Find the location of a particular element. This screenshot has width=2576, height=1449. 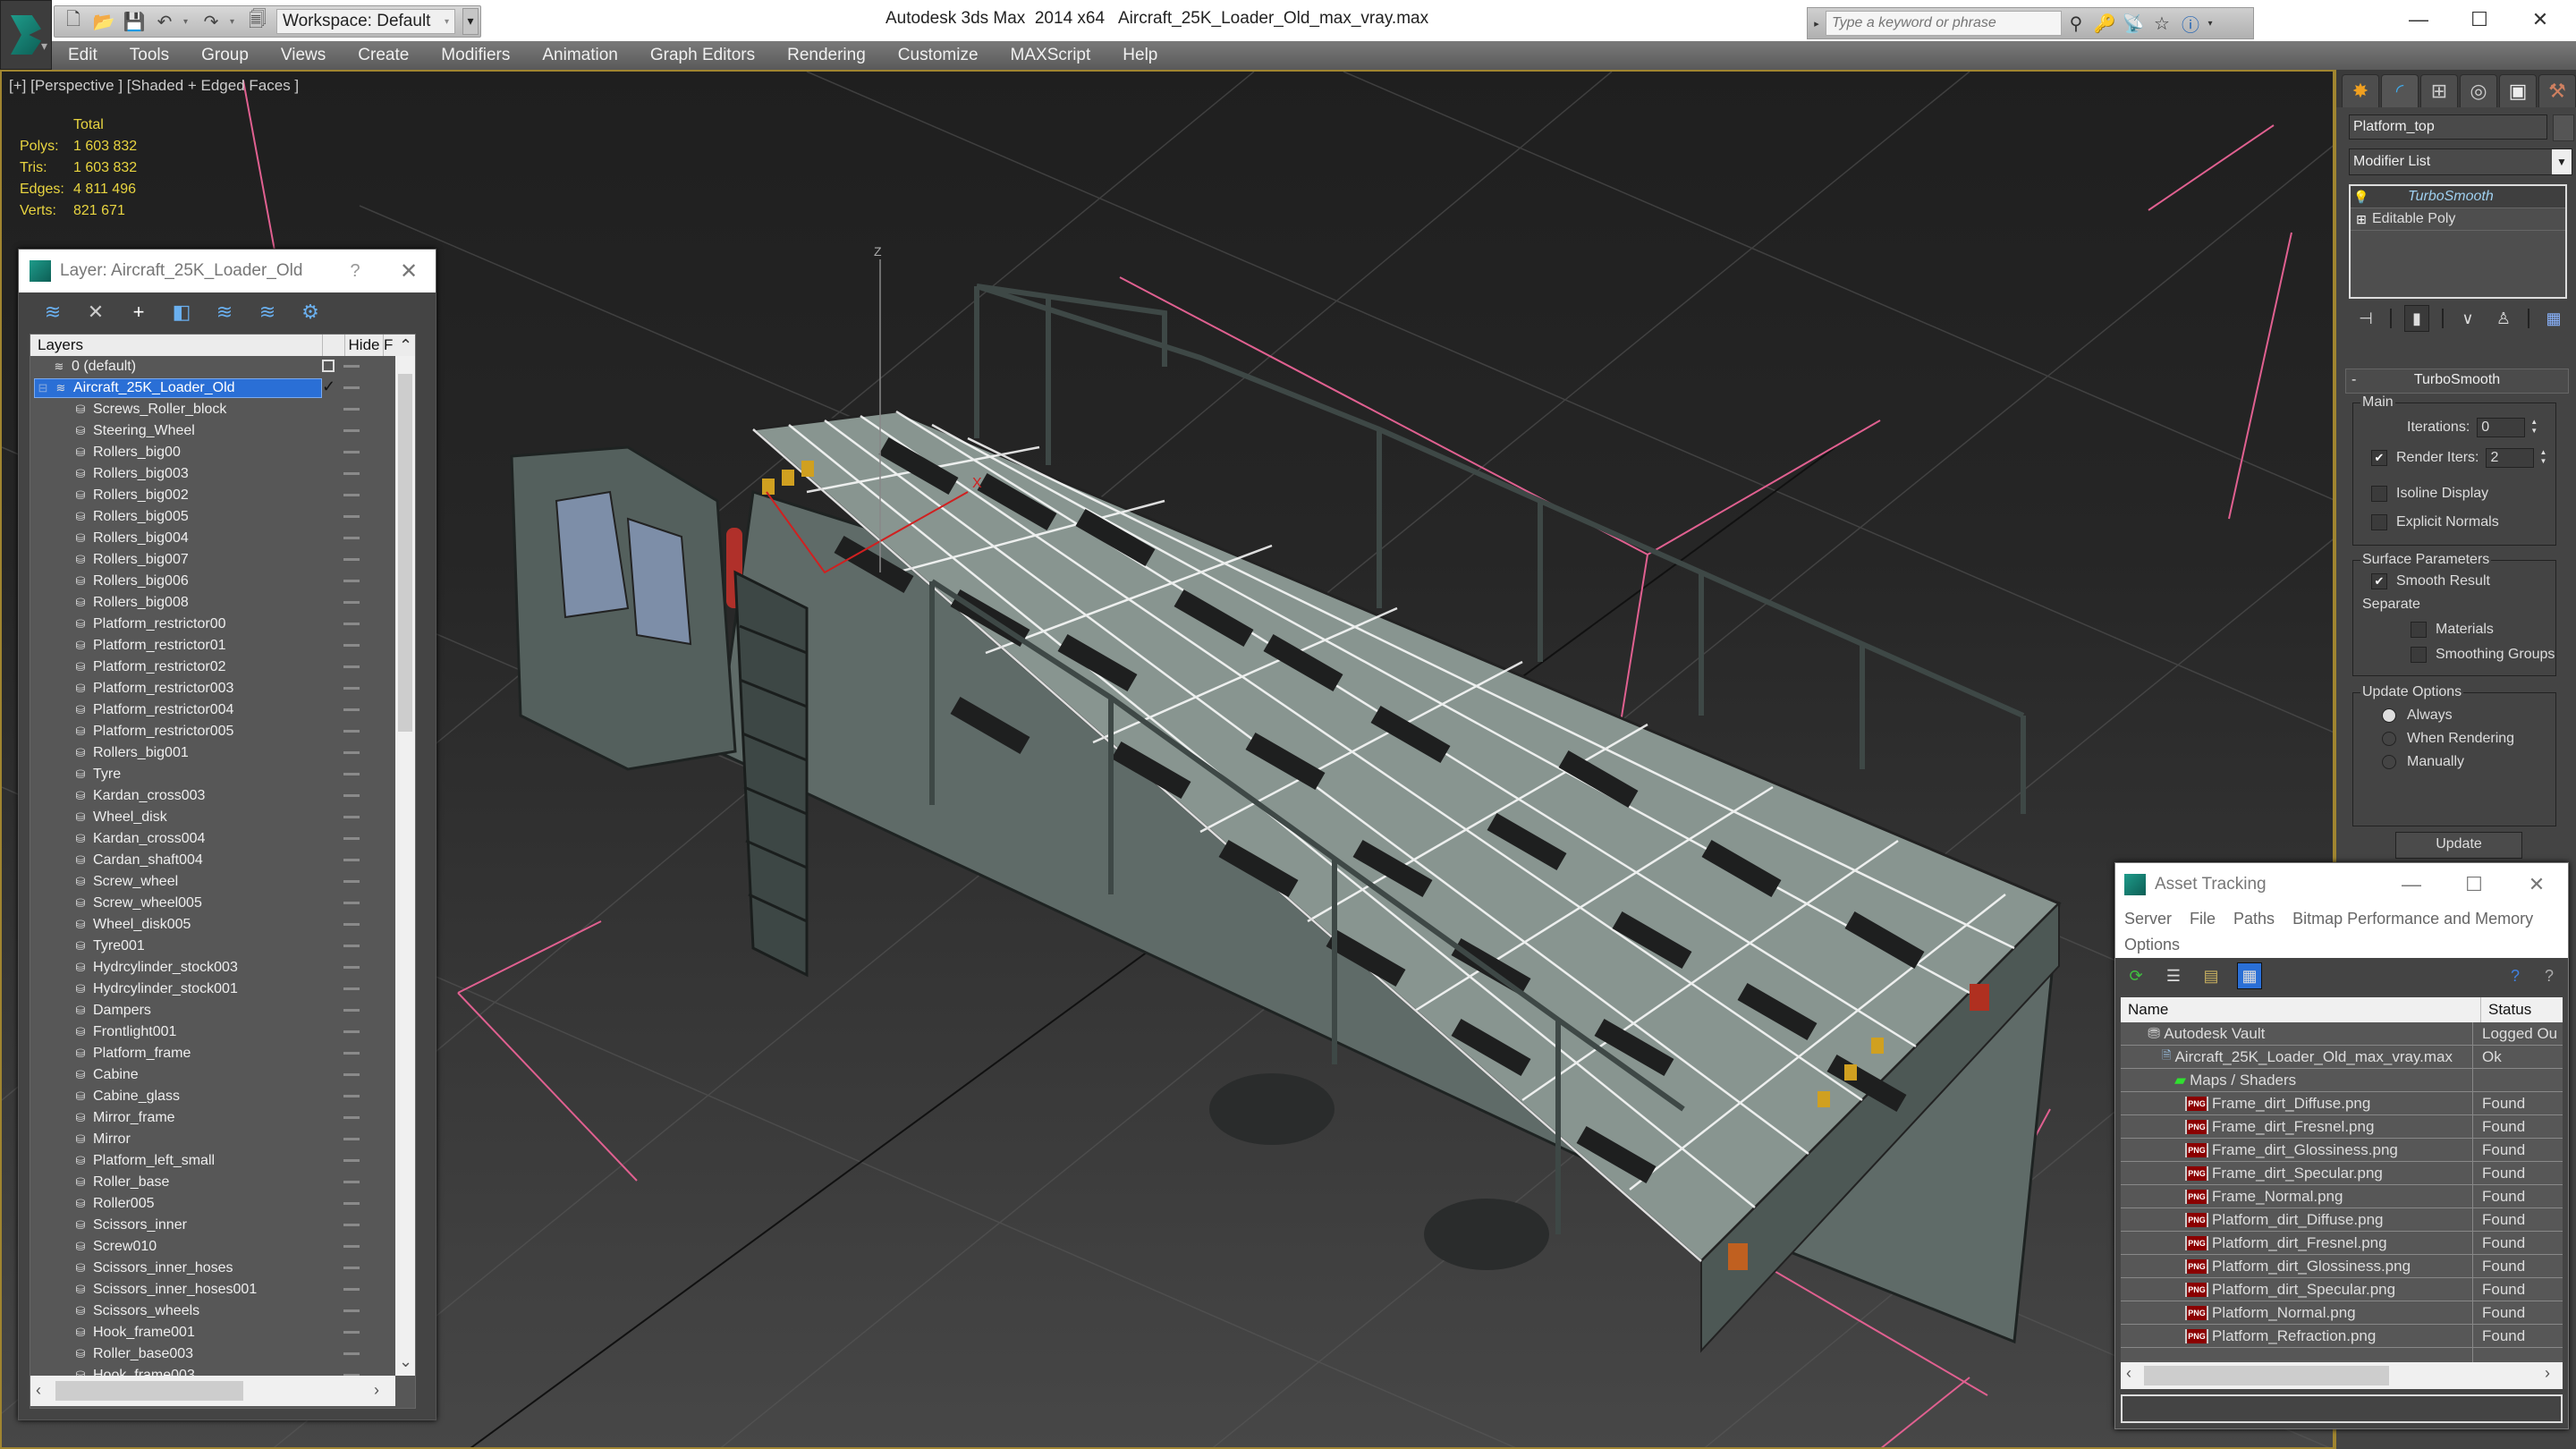

make-unique-icon: ∨ is located at coordinates (2467, 318).